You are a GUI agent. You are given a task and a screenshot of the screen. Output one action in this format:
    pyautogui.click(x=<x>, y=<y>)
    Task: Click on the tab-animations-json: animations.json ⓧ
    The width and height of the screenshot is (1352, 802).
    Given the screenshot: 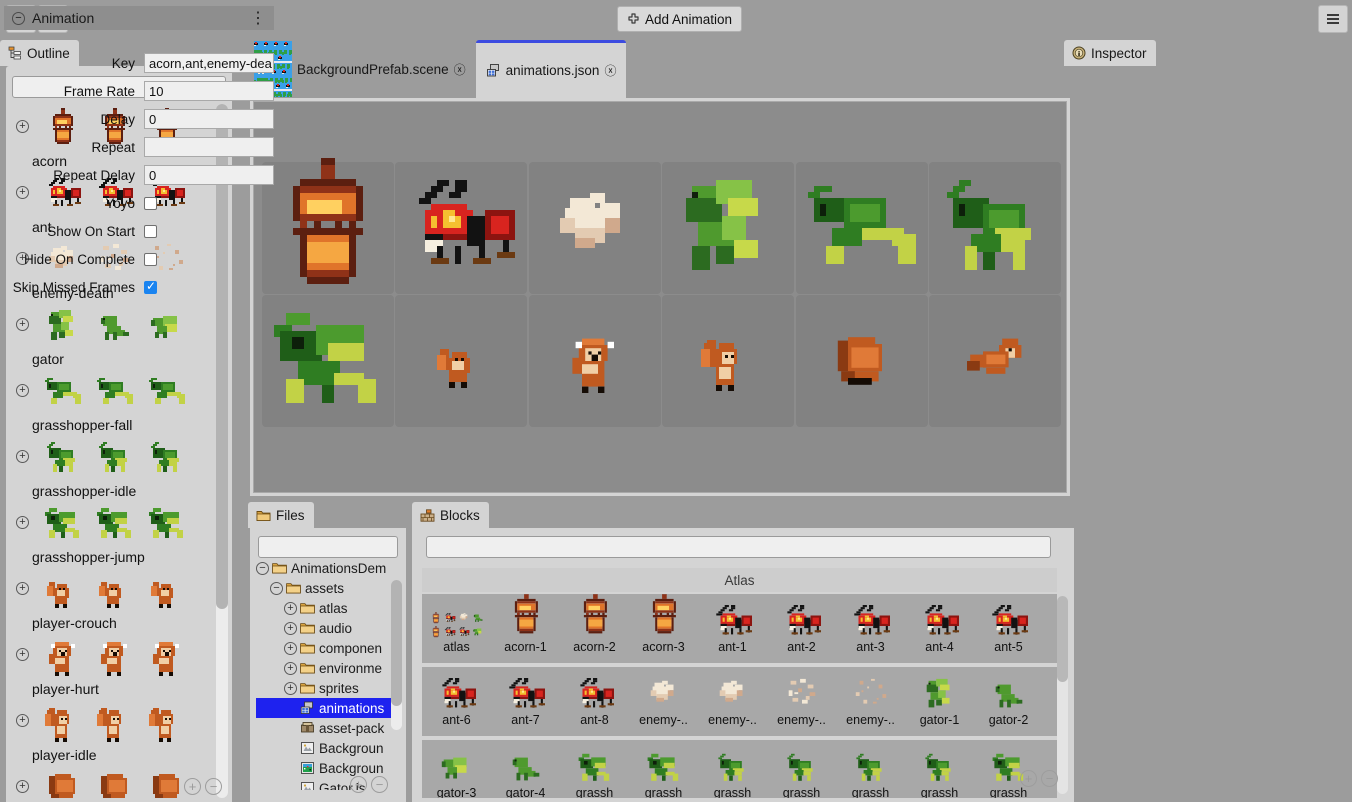 What is the action you would take?
    pyautogui.click(x=551, y=69)
    